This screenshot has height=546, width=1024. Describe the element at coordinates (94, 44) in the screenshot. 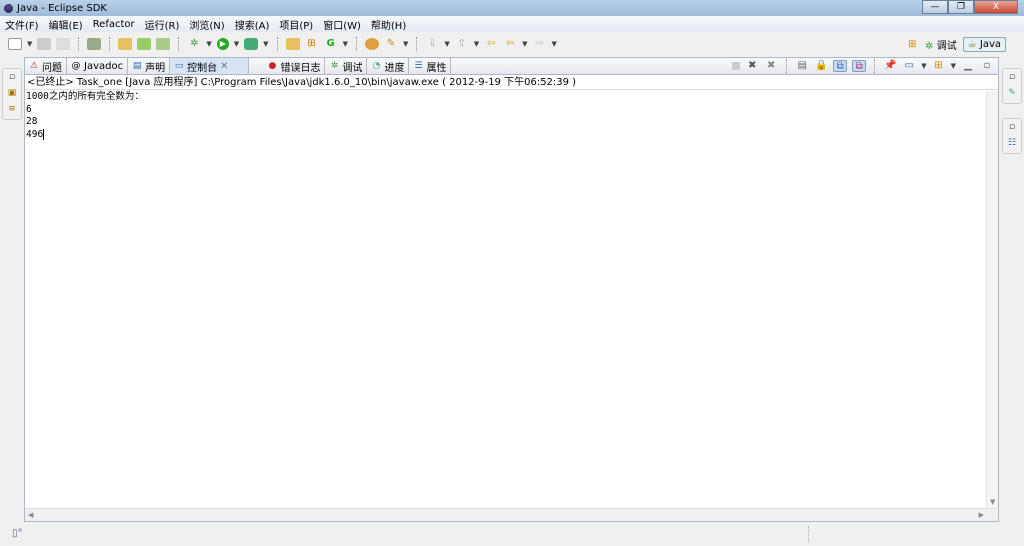

I see `package-icon` at that location.